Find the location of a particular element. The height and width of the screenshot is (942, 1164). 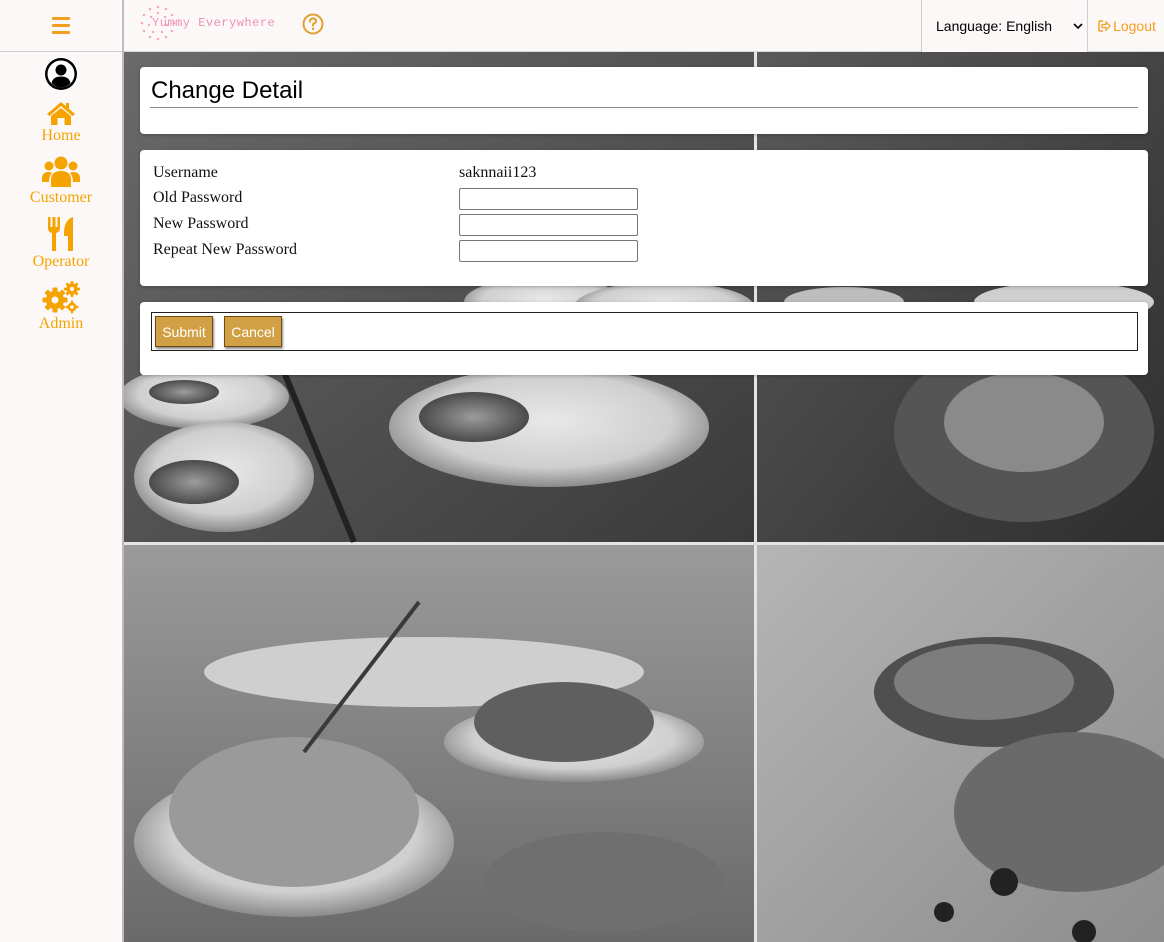

sidebar-item-label: Home is located at coordinates (61, 135).